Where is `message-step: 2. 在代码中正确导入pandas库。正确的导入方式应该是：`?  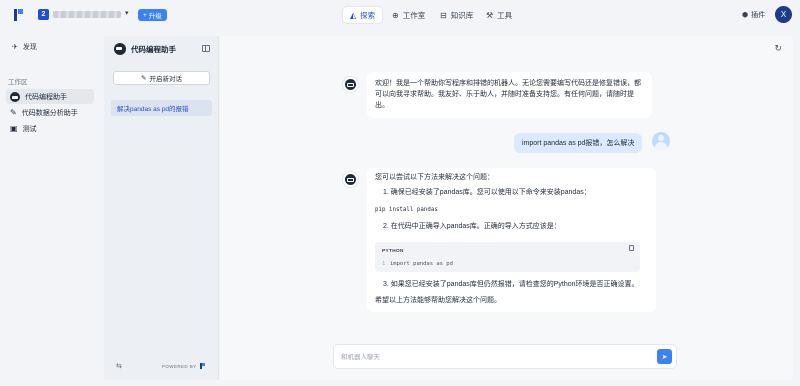
message-step: 2. 在代码中正确导入pandas库。正确的导入方式应该是： is located at coordinates (472, 226).